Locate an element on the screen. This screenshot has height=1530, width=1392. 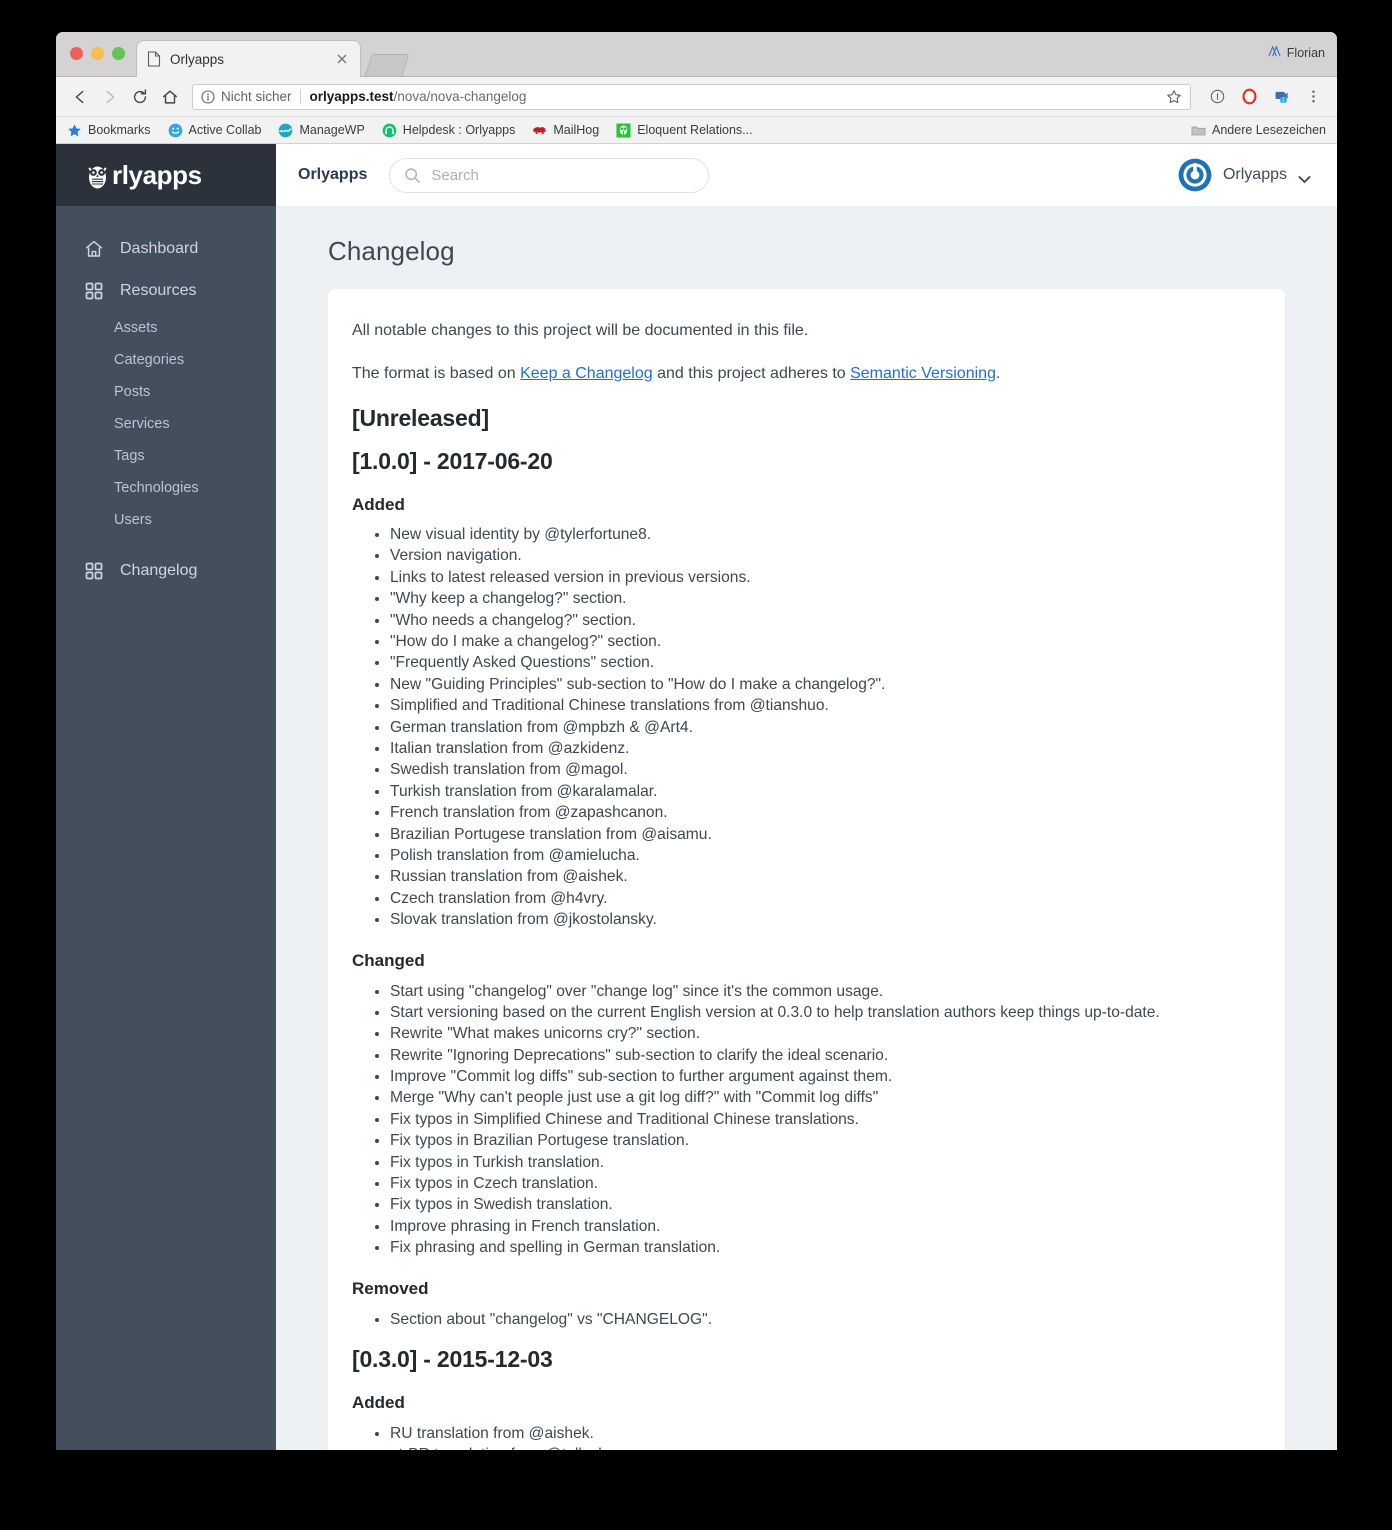
user-menu: Orlyapps is located at coordinates (1244, 175).